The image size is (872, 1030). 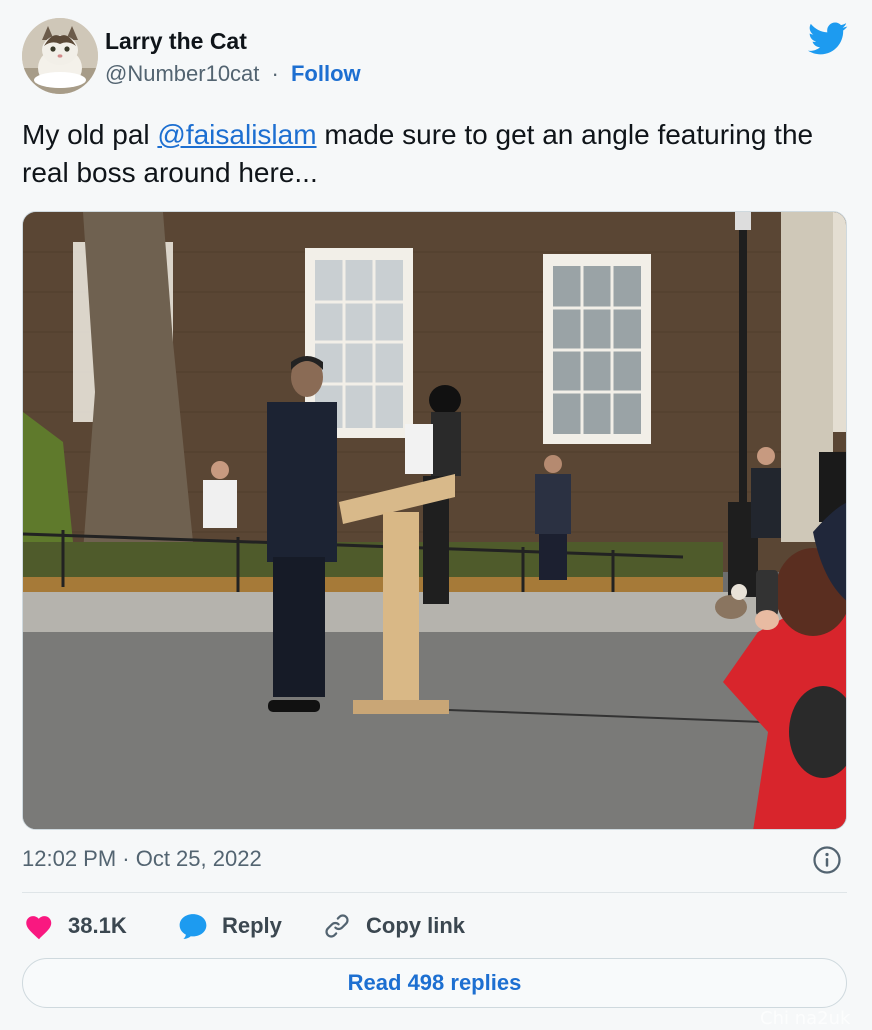 I want to click on twitter-bird-icon, so click(x=828, y=39).